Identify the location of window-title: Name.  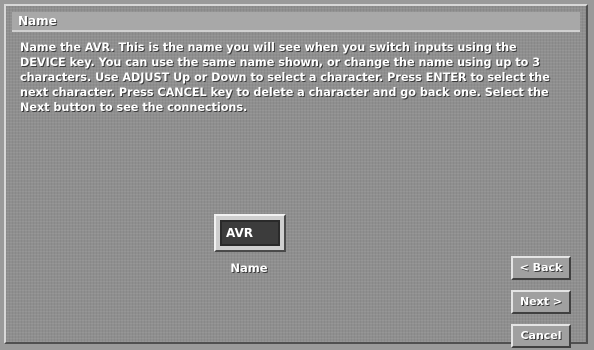
(37, 21).